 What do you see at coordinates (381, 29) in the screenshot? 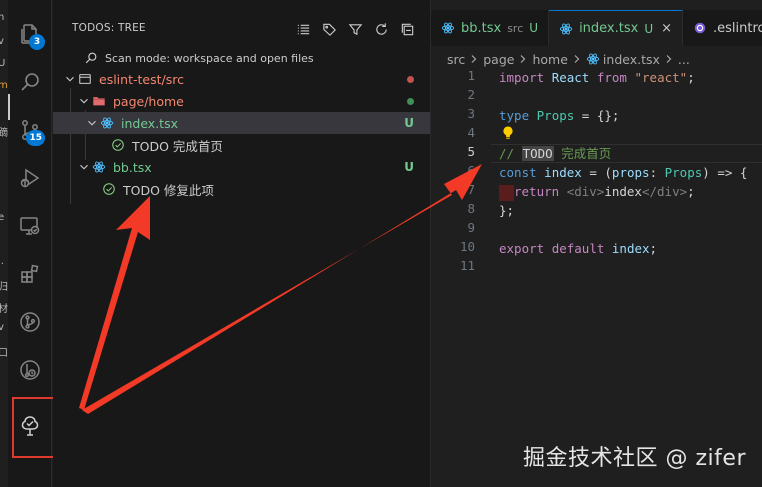
I see `refresh-icon` at bounding box center [381, 29].